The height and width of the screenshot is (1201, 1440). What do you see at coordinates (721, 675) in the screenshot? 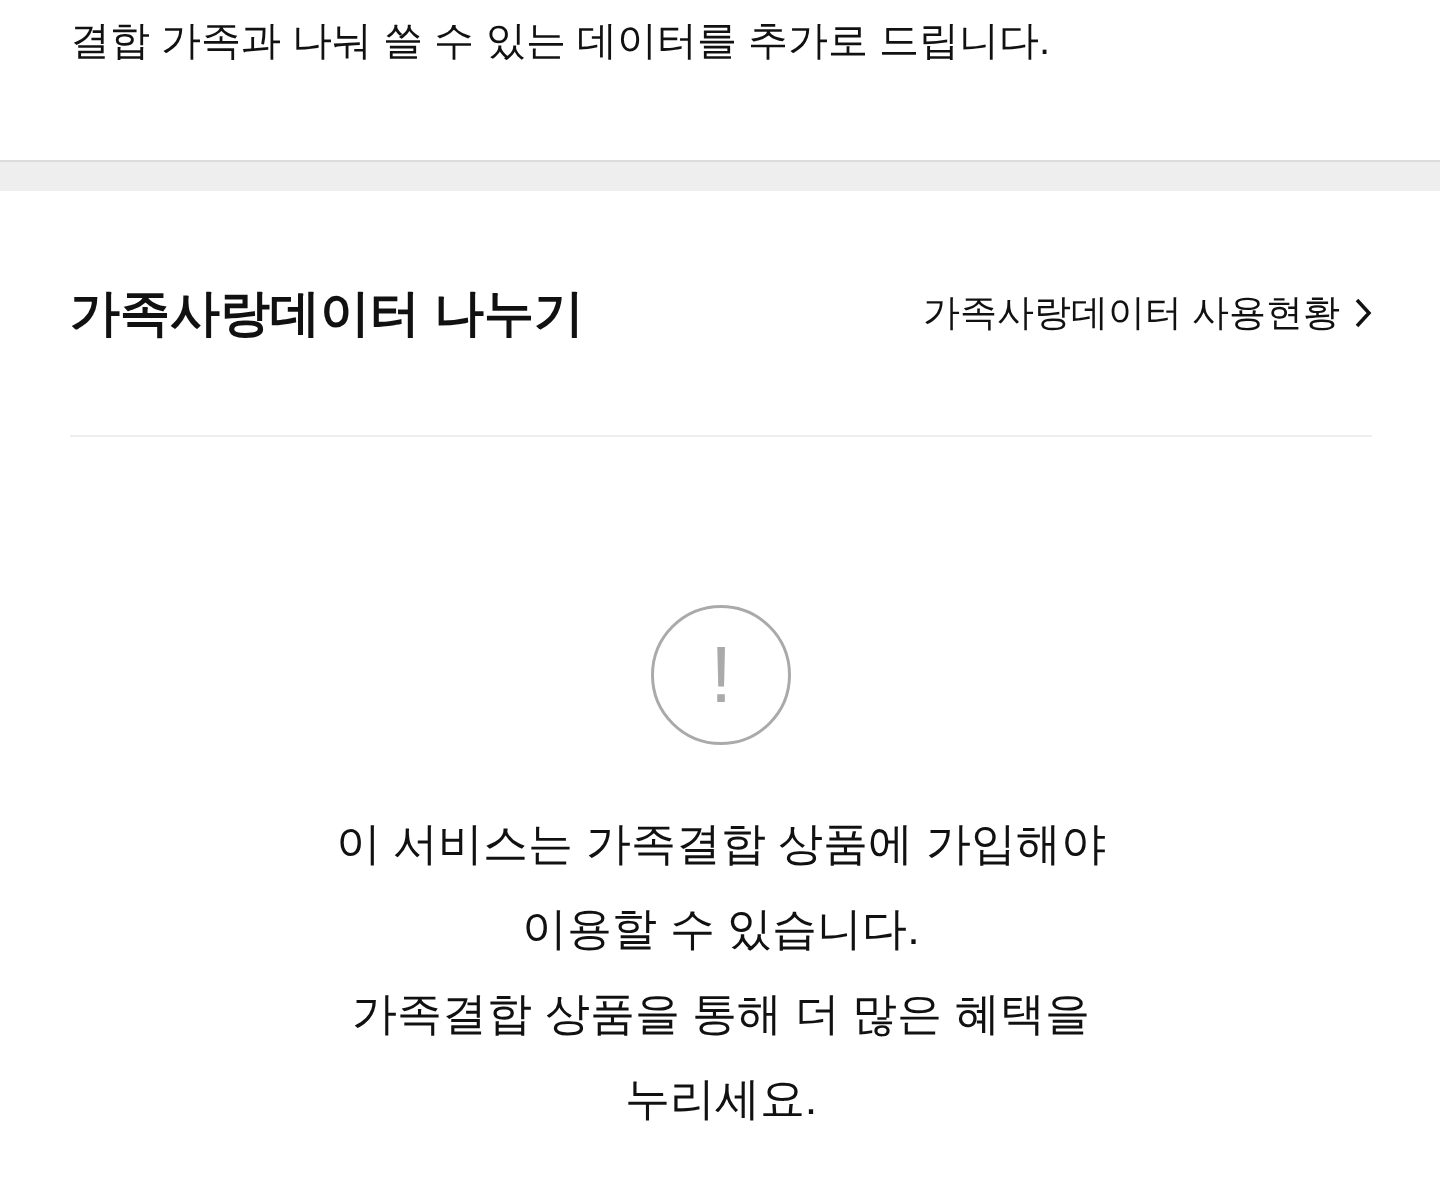
I see `warning-icon: !` at bounding box center [721, 675].